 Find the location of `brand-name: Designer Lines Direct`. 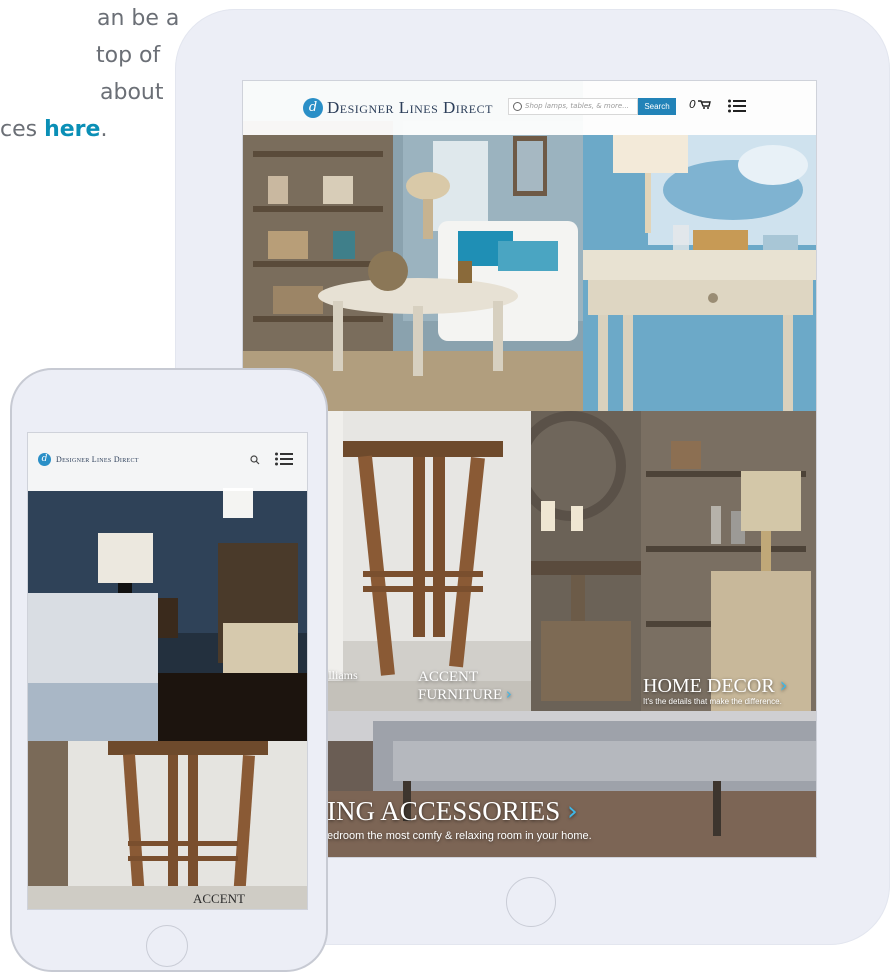

brand-name: Designer Lines Direct is located at coordinates (410, 108).